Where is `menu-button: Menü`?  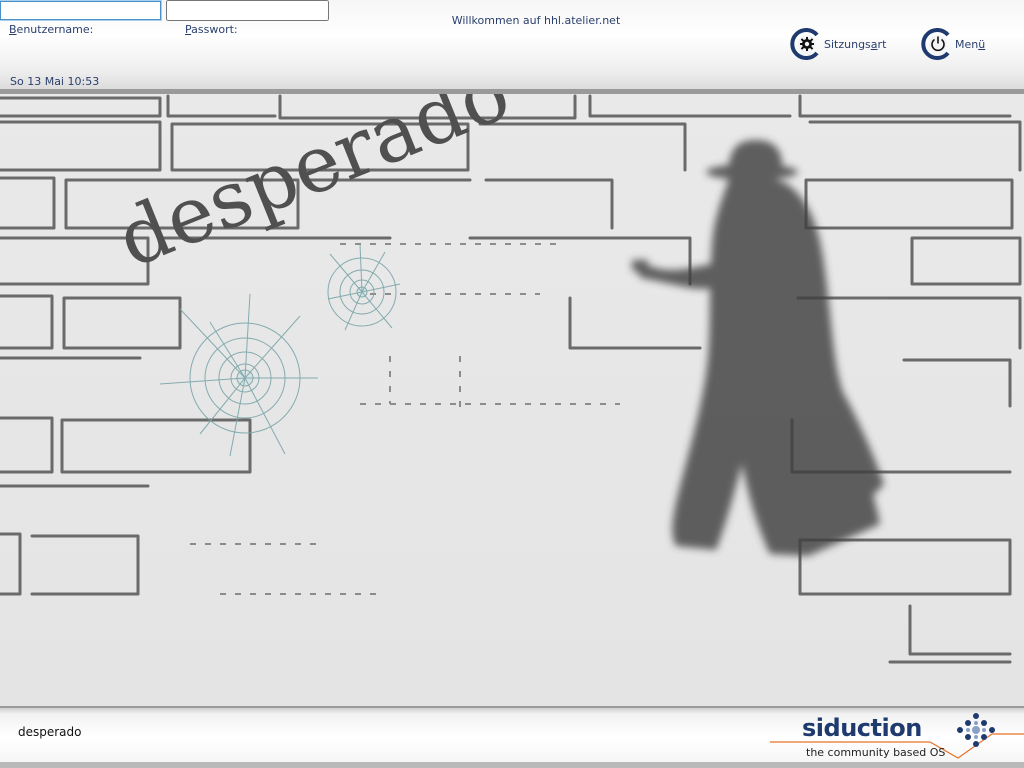 menu-button: Menü is located at coordinates (953, 44).